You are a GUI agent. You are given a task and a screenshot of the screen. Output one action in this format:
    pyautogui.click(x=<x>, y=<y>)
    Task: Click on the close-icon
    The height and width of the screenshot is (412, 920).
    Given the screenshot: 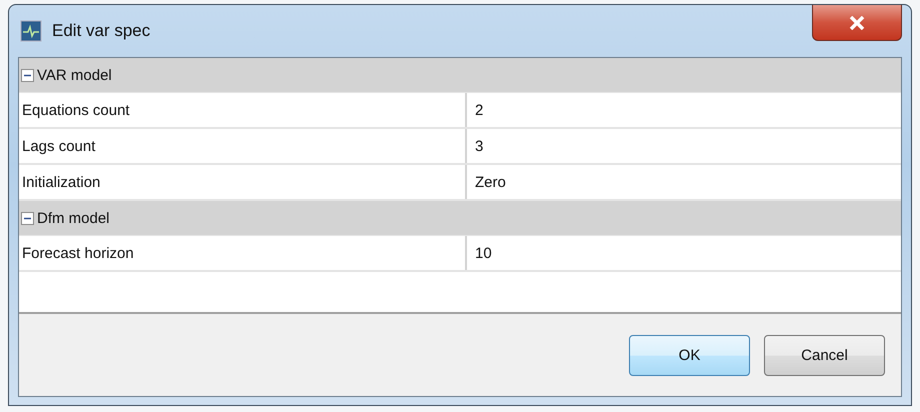 What is the action you would take?
    pyautogui.click(x=857, y=23)
    